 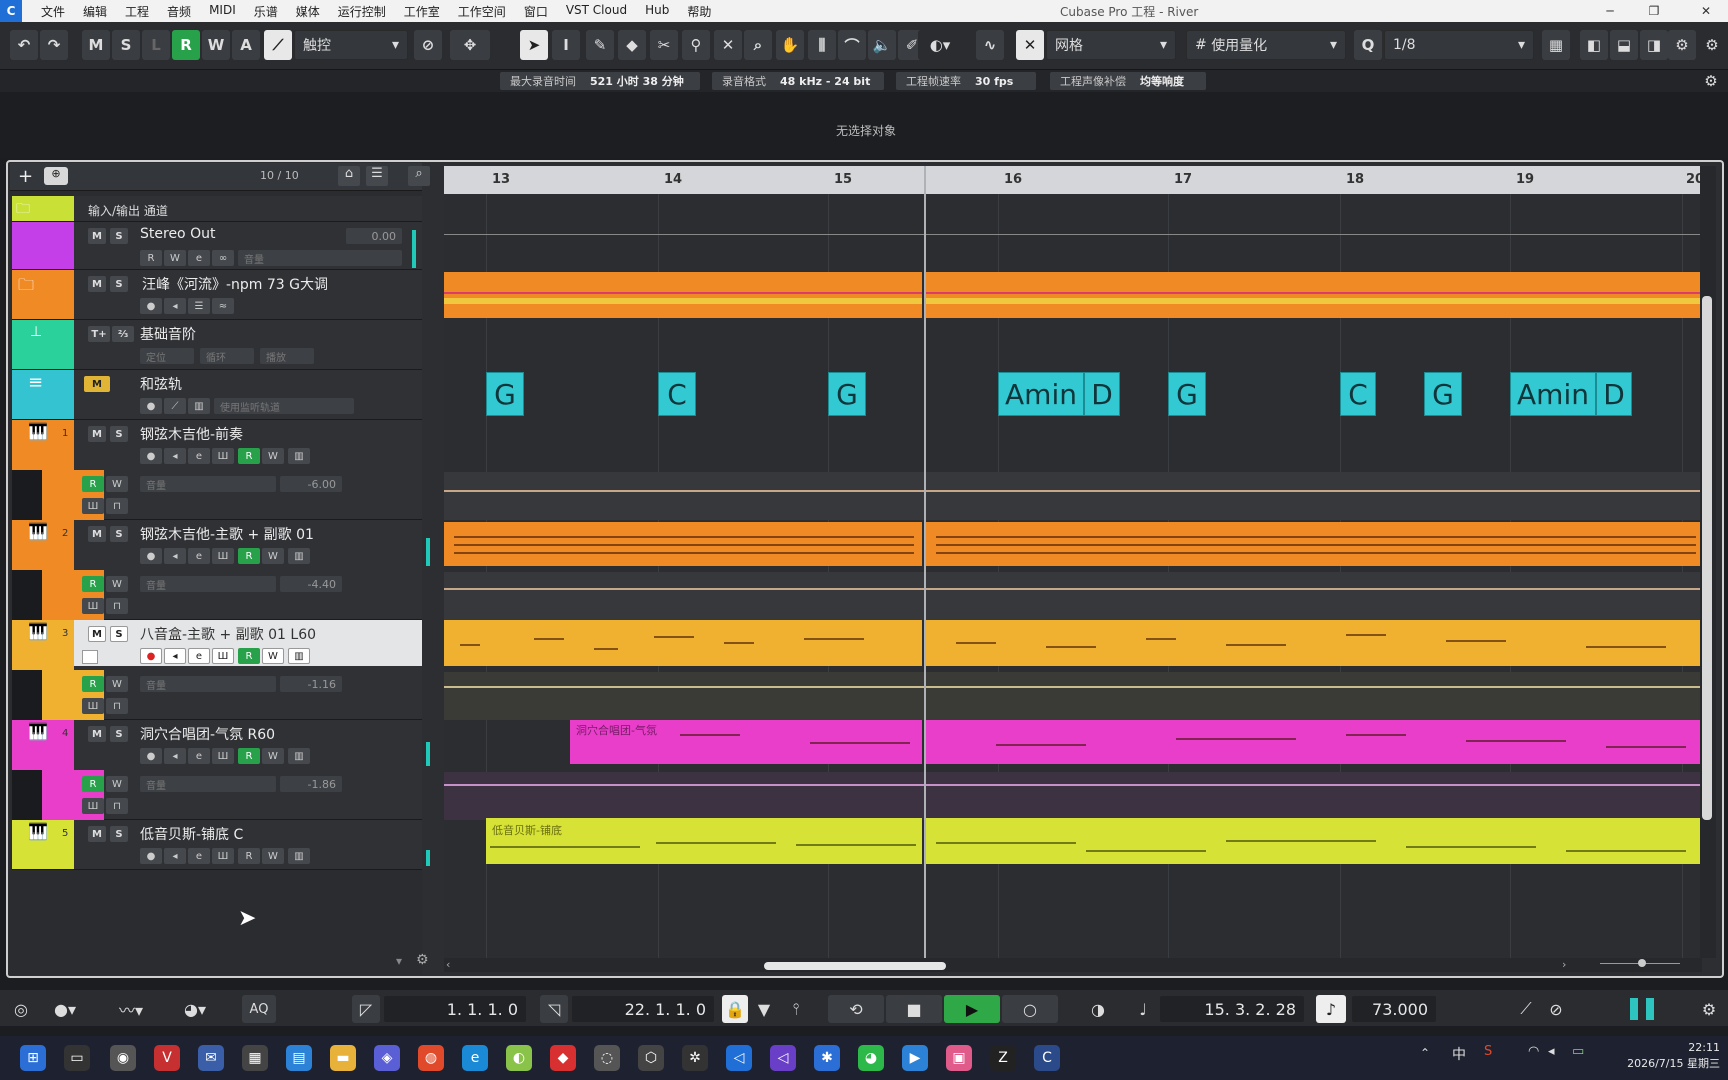 I want to click on snap-curve-icon: ∿, so click(x=990, y=45).